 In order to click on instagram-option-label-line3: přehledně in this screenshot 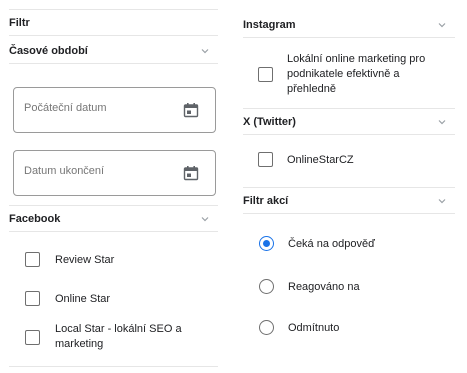, I will do `click(311, 89)`.